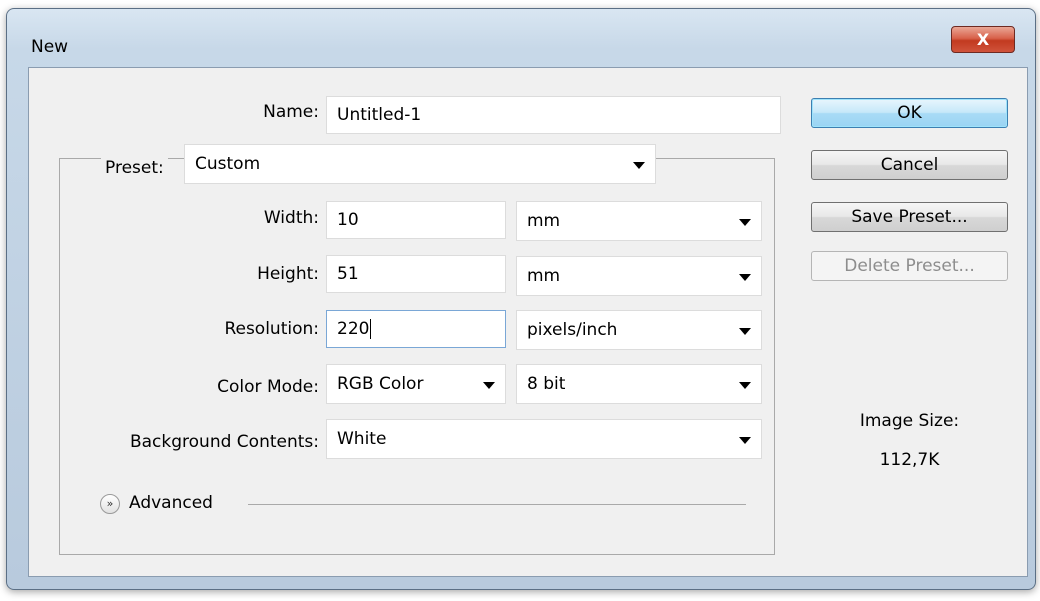  I want to click on name-label: Name:, so click(291, 112).